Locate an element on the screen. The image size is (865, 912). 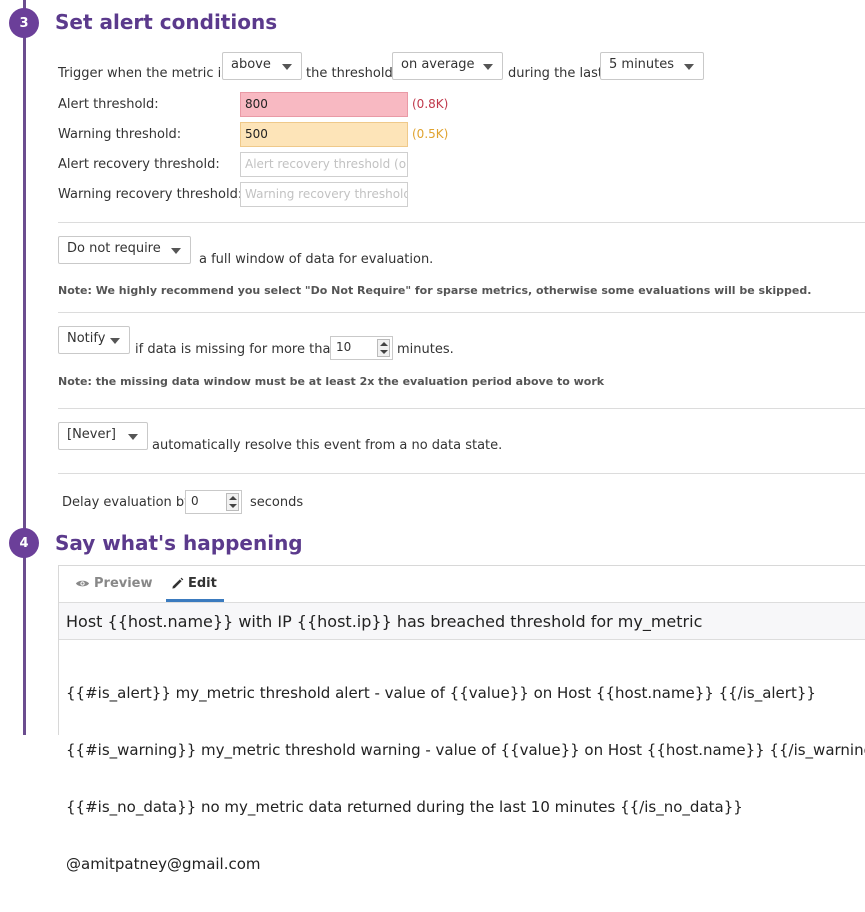
alert-recovery-input: Alert recovery threshold (optional) is located at coordinates (324, 164).